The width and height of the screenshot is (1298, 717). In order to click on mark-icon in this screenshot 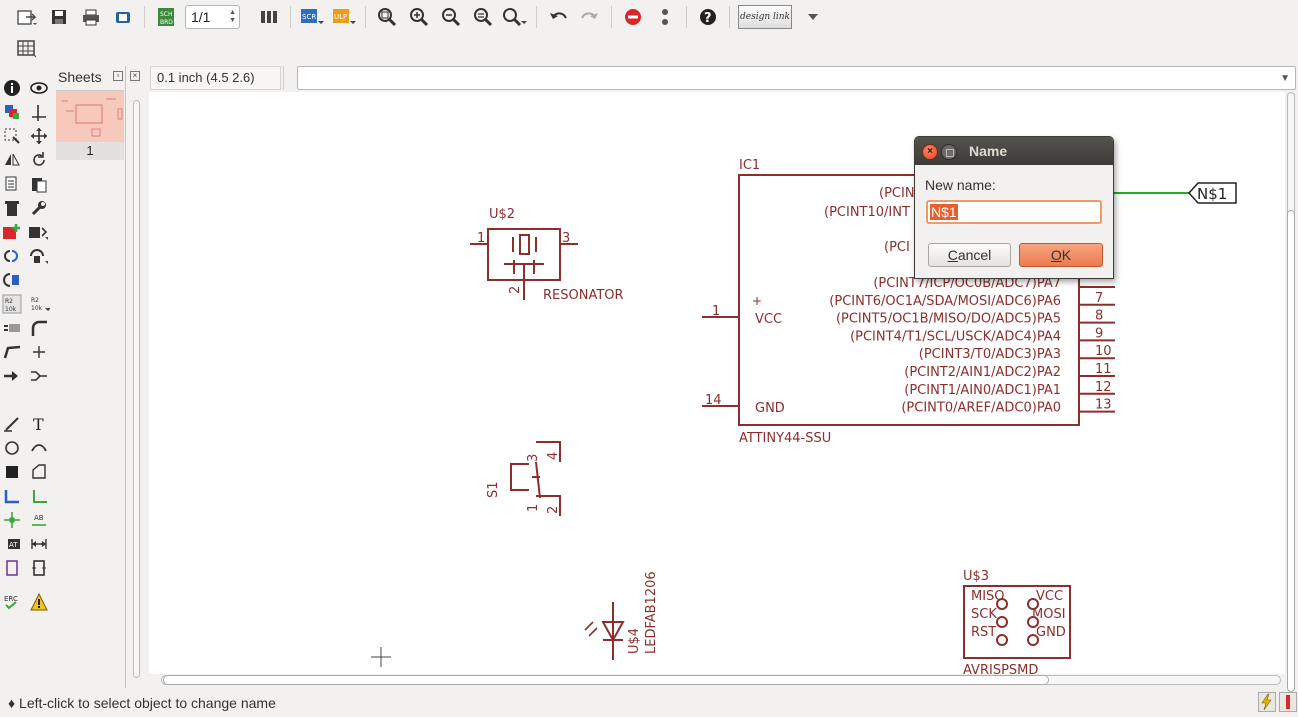, I will do `click(38, 112)`.